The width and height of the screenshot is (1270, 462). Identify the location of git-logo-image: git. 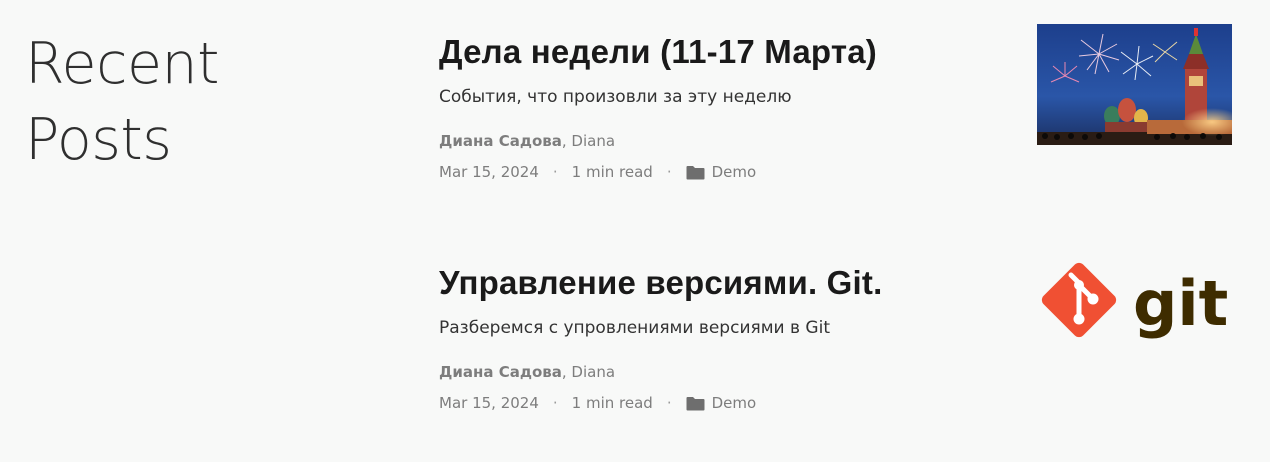
(1134, 315).